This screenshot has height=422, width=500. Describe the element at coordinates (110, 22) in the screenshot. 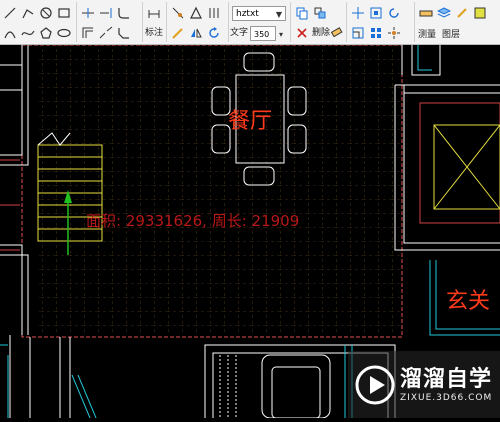

I see `modify-tools-group` at that location.